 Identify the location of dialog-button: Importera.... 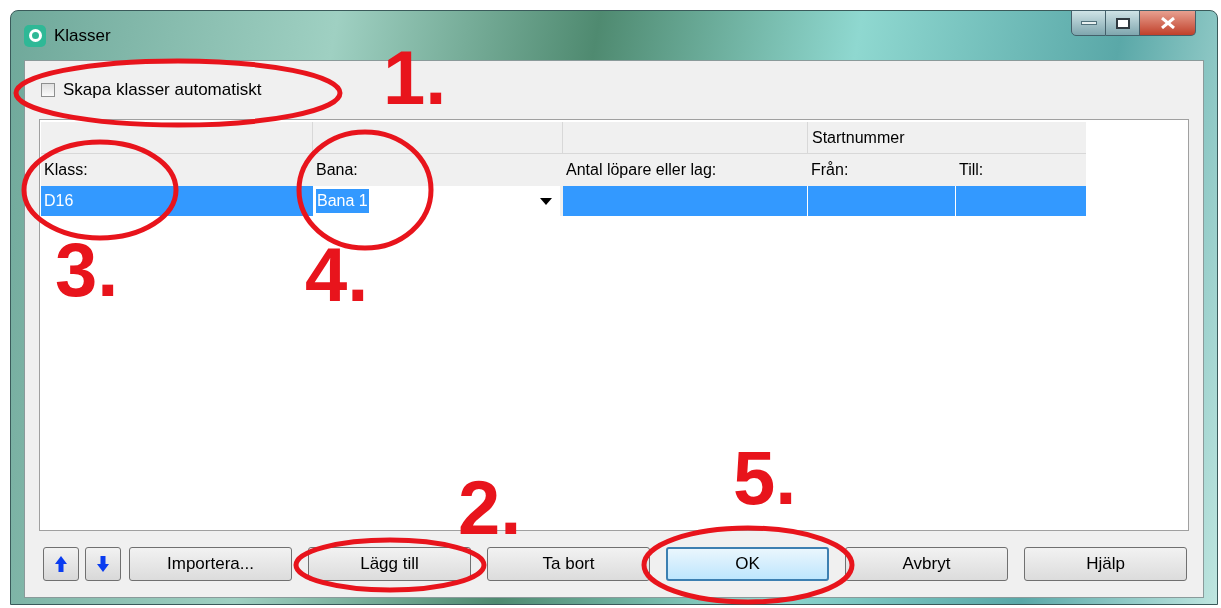
(210, 564).